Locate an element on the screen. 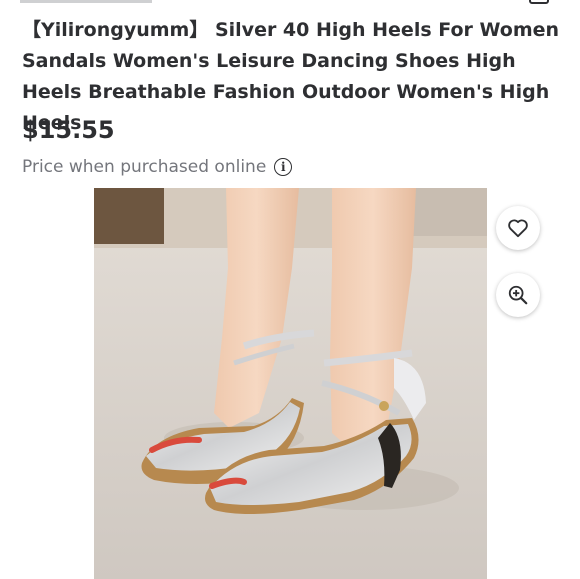  product-price: $15.55 is located at coordinates (68, 130).